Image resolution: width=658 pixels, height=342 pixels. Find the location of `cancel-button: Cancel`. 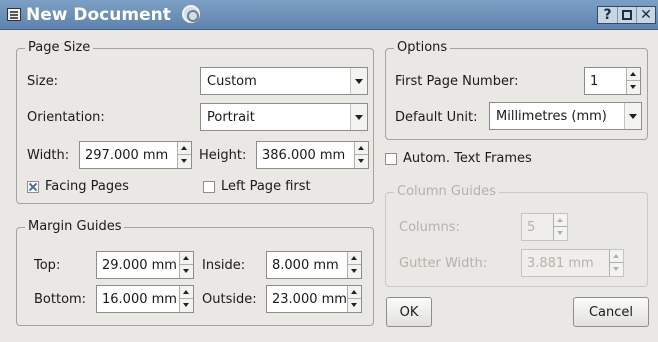

cancel-button: Cancel is located at coordinates (611, 312).